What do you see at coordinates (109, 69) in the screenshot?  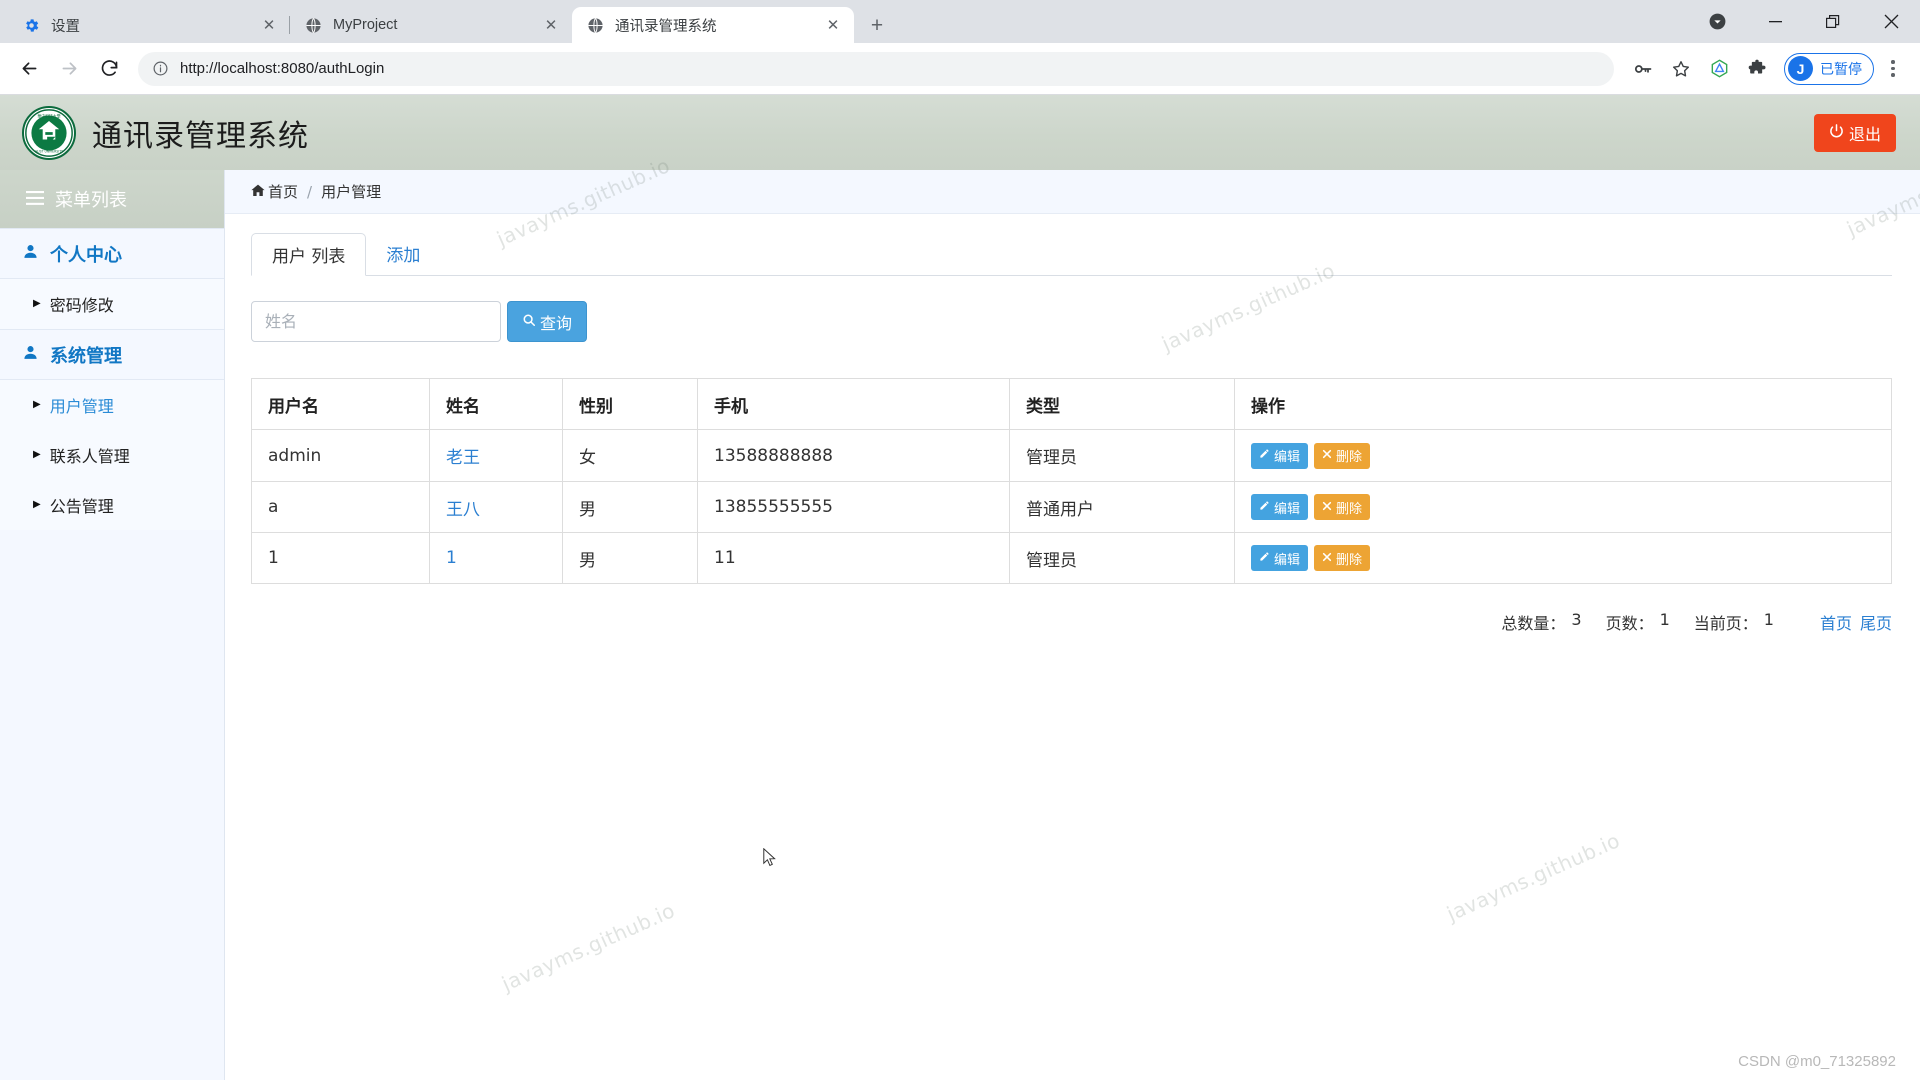 I see `reload-icon` at bounding box center [109, 69].